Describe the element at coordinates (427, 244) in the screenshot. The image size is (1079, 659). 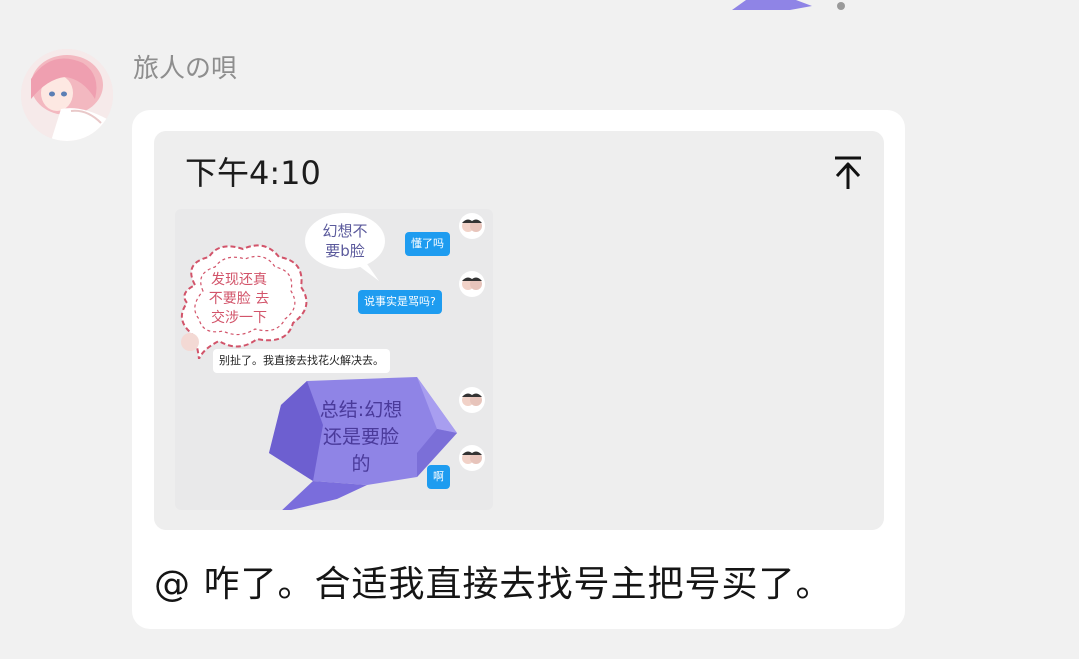
I see `screenshot-reply-bubble: 懂了吗` at that location.